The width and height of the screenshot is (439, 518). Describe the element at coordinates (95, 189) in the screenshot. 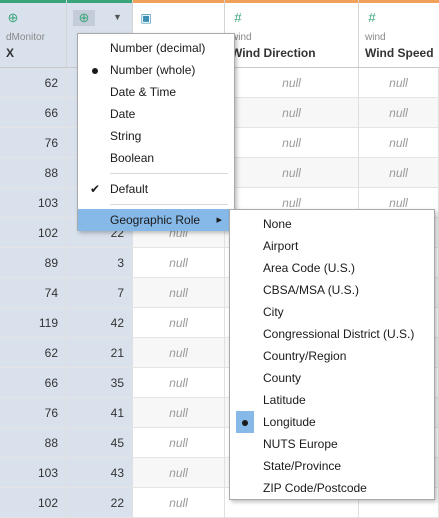

I see `check-icon: ✔` at that location.